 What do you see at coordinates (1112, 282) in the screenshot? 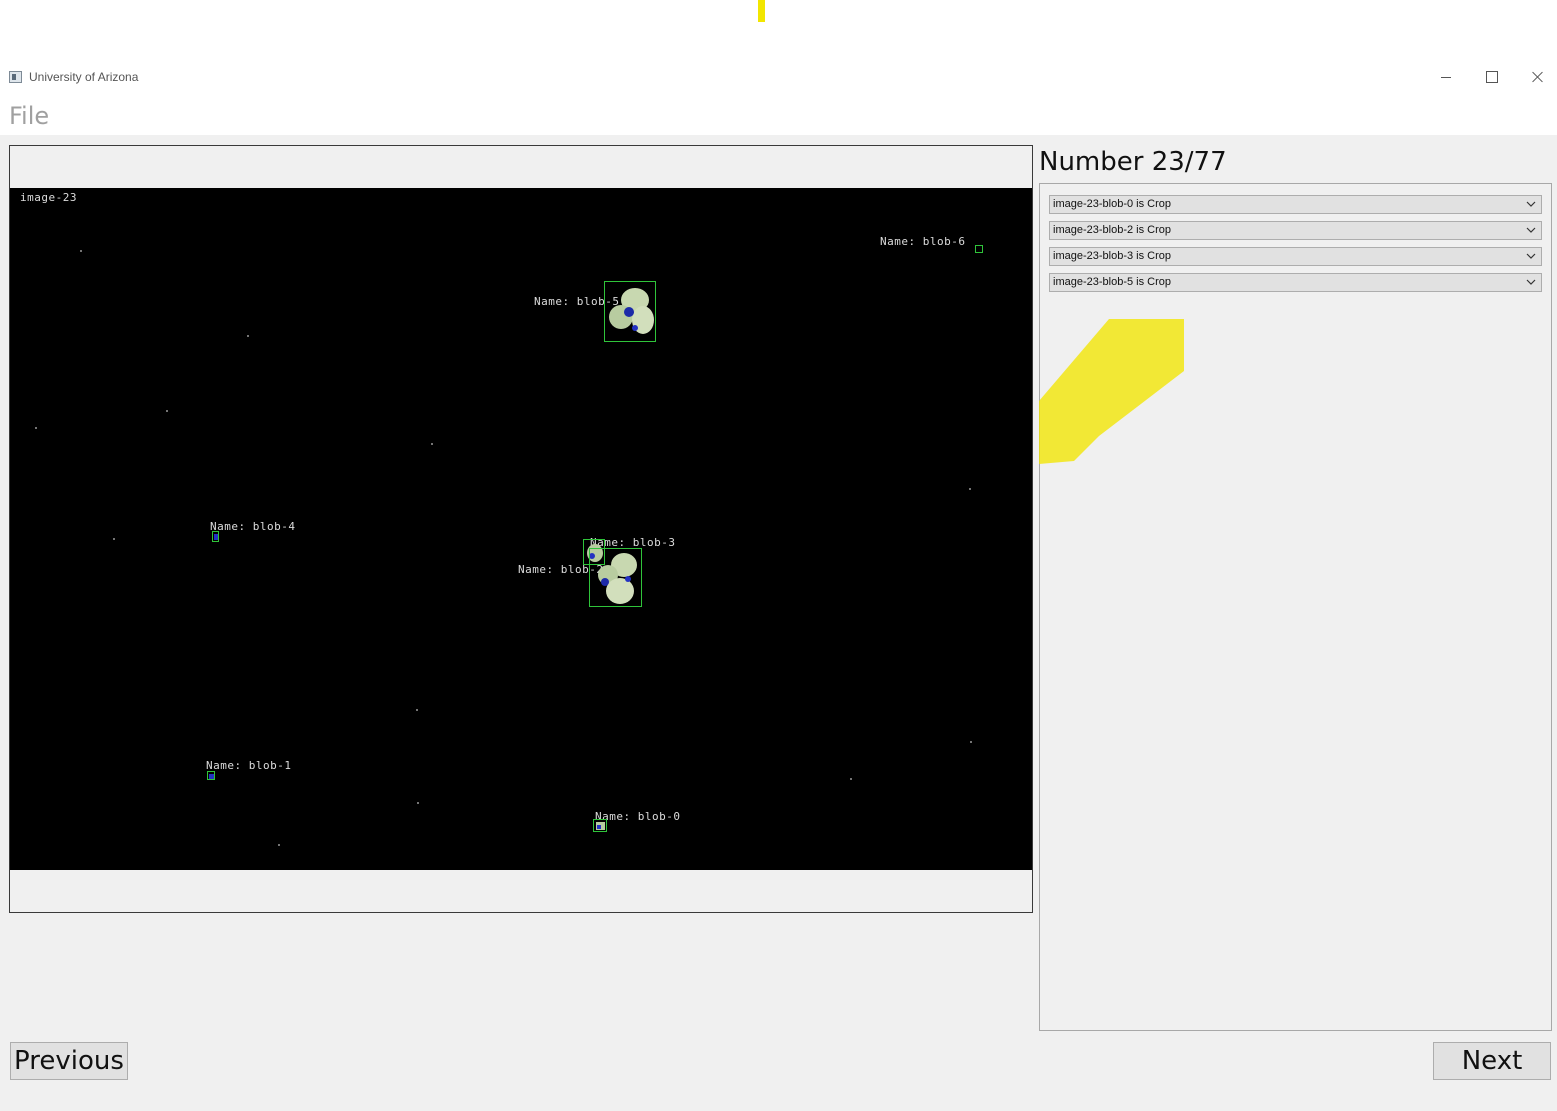
I see `classification-value: image-23-blob-5 is Crop` at bounding box center [1112, 282].